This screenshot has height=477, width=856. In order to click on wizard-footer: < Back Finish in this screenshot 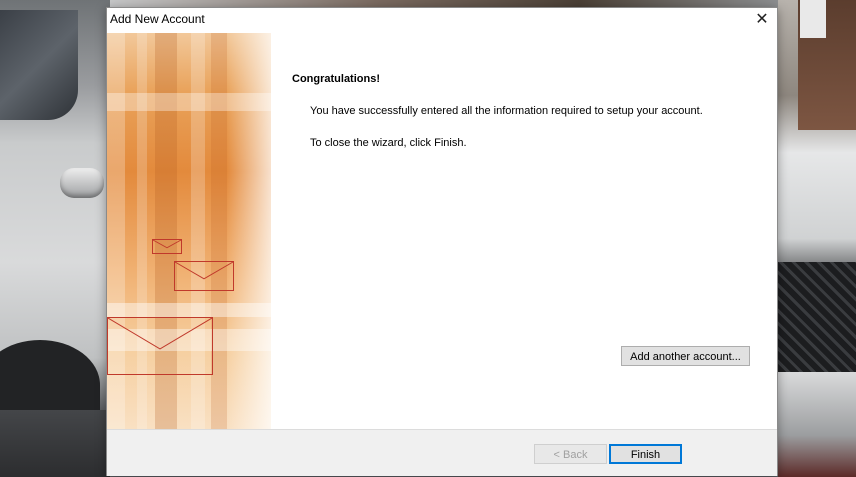, I will do `click(442, 452)`.